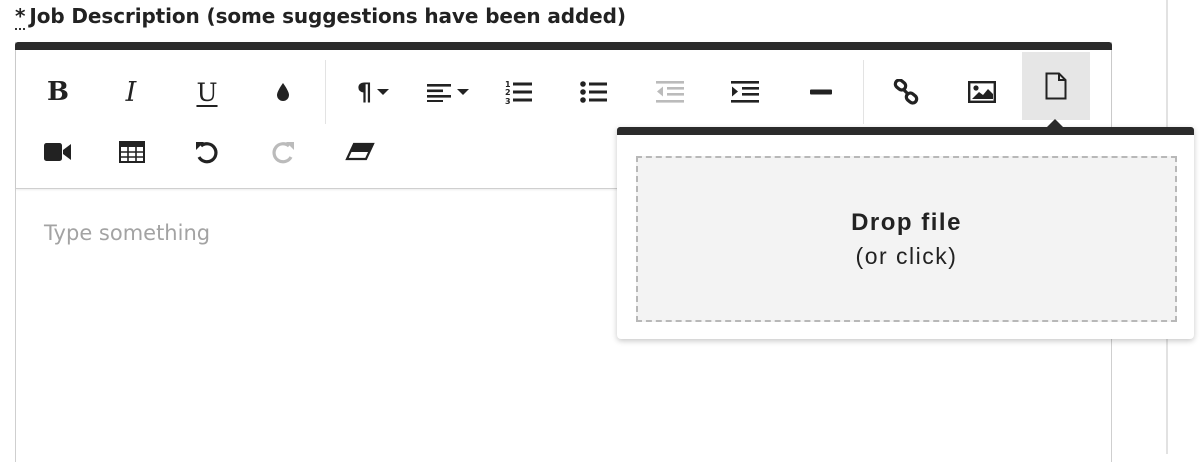 The height and width of the screenshot is (462, 1204). I want to click on minus-icon, so click(821, 92).